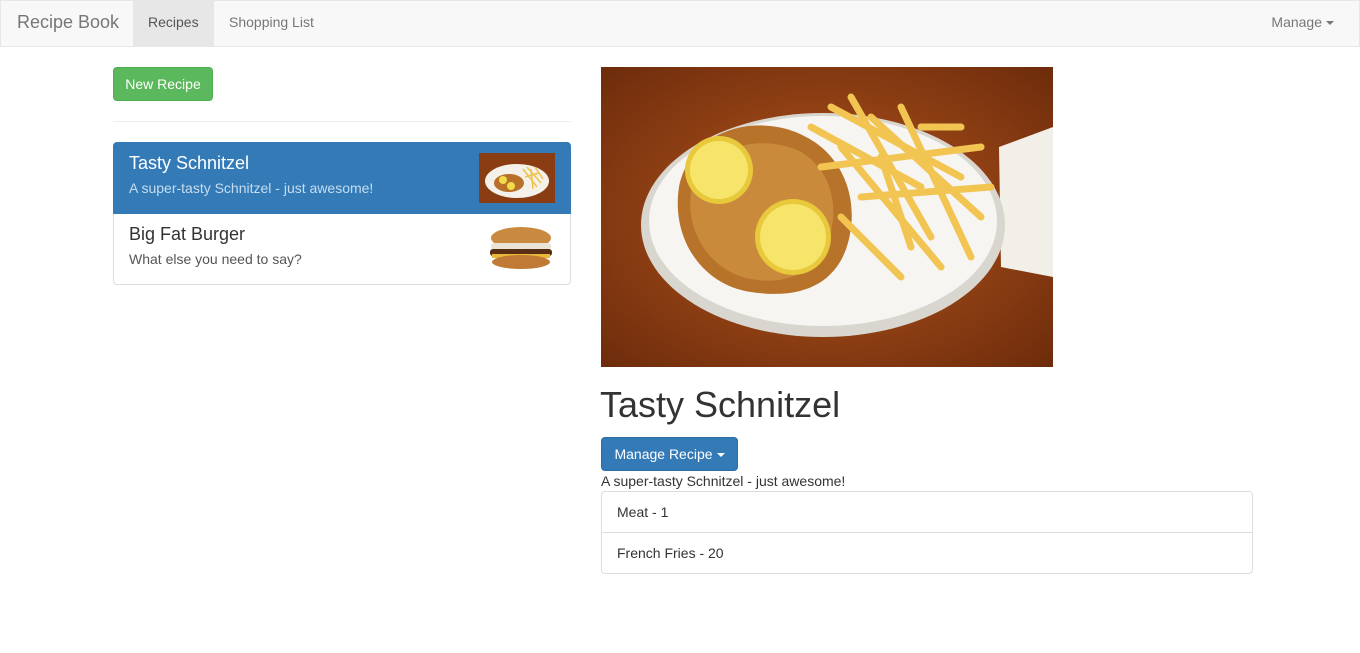 The width and height of the screenshot is (1360, 653). What do you see at coordinates (189, 163) in the screenshot?
I see `recipe-name: Tasty Schnitzel` at bounding box center [189, 163].